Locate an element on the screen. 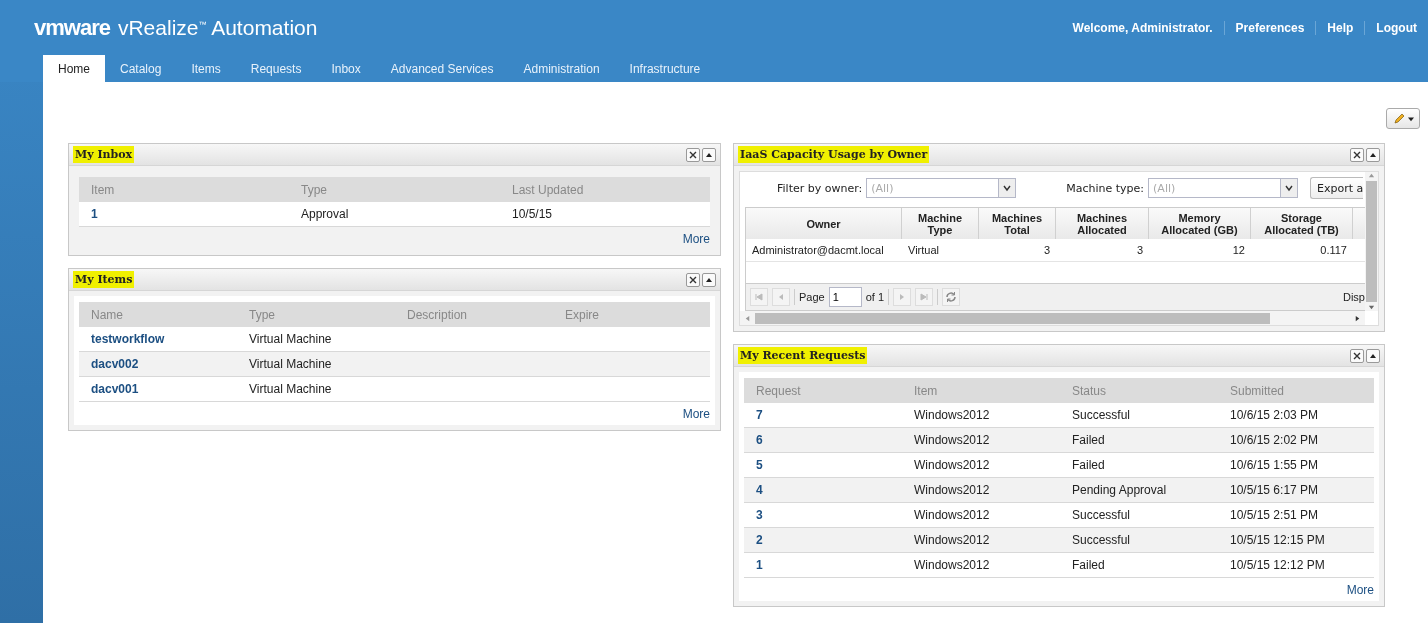 Image resolution: width=1428 pixels, height=623 pixels. table-cell-text: 10/6/15 2:03 PM is located at coordinates (1274, 415).